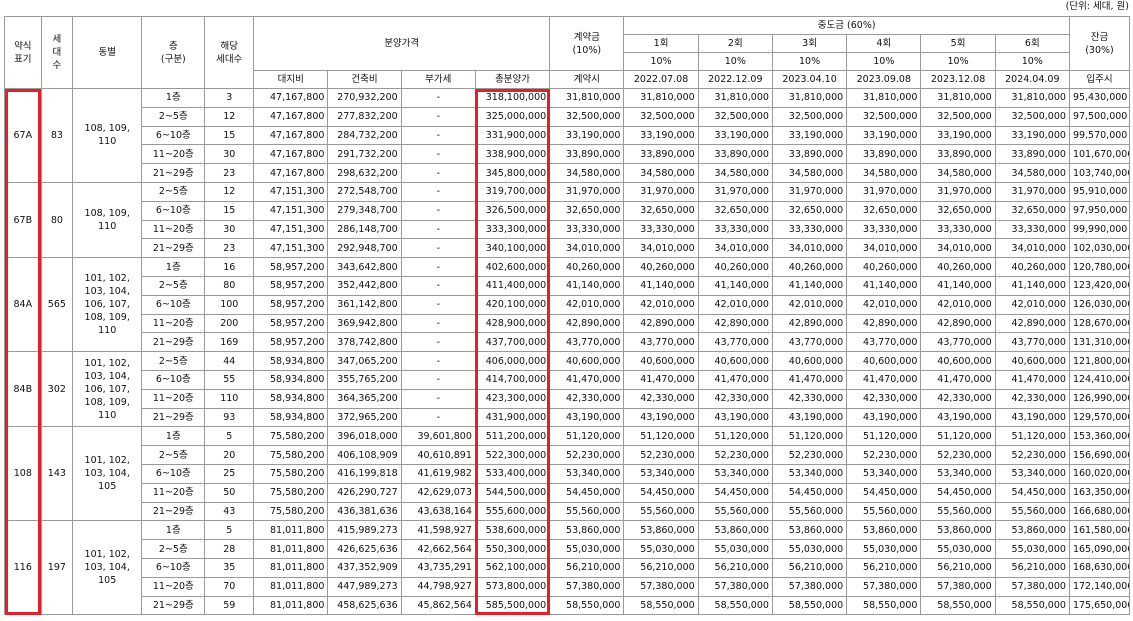 This screenshot has height=621, width=1133. I want to click on middle-3-cell: 54,450,000, so click(809, 492).